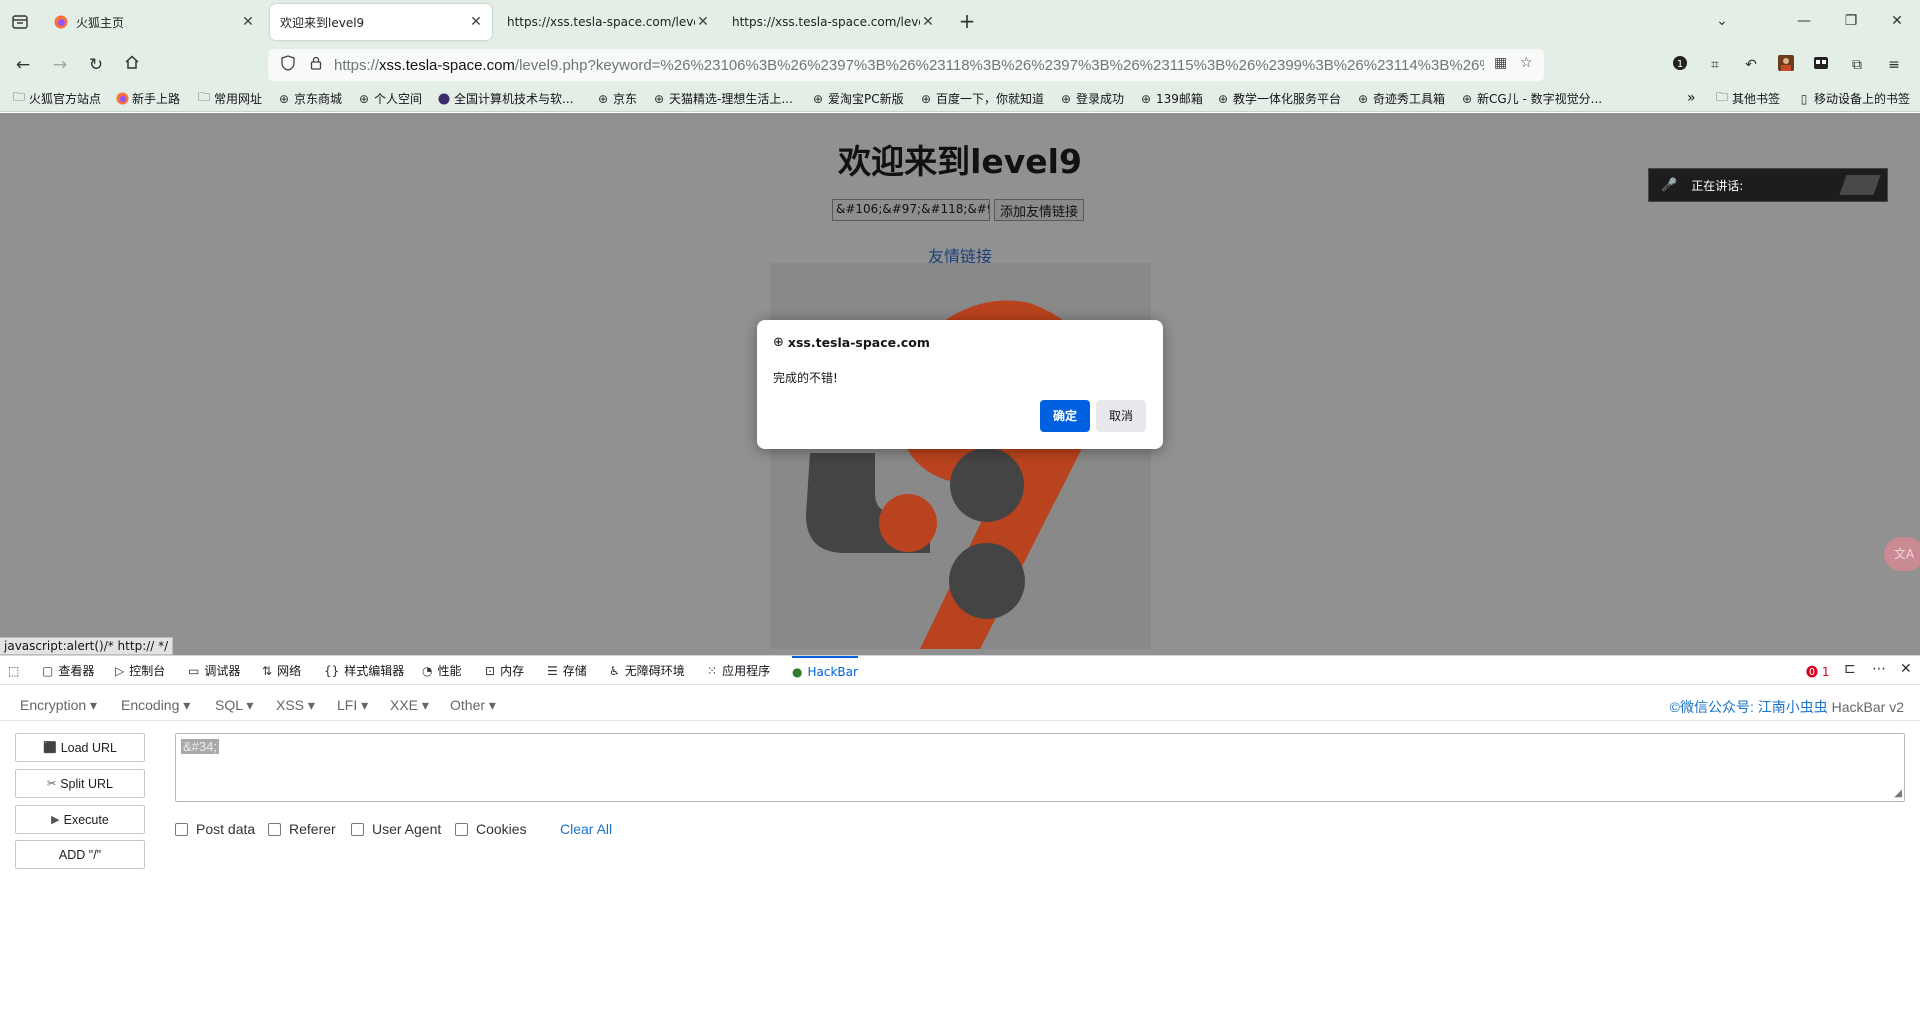 The width and height of the screenshot is (1920, 1033). Describe the element at coordinates (1715, 65) in the screenshot. I see `crop-screenshot-icon: ⌗` at that location.